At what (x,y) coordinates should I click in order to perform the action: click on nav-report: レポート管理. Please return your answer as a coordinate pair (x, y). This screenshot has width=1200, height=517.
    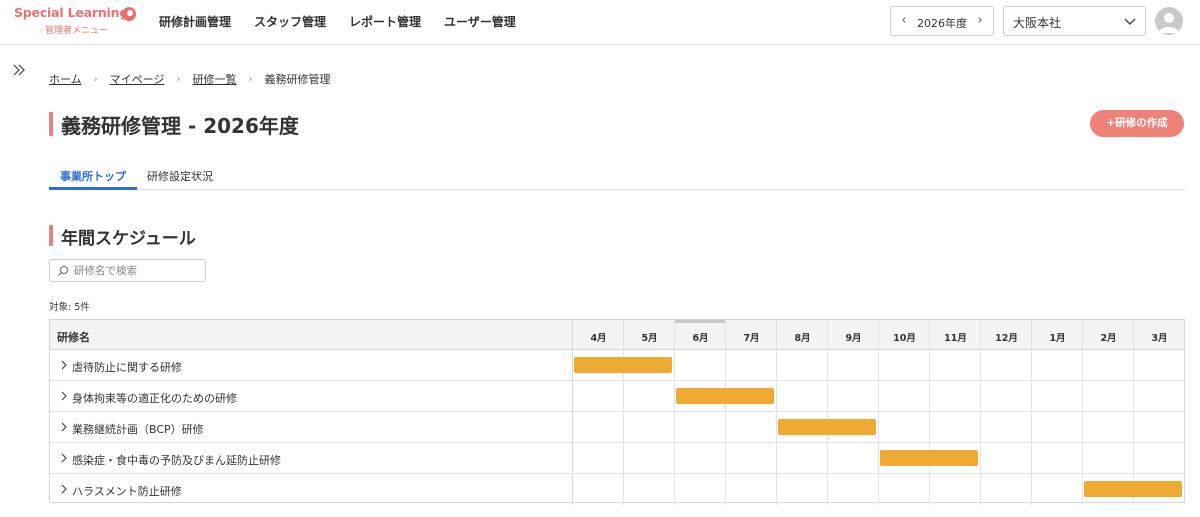
    Looking at the image, I should click on (385, 21).